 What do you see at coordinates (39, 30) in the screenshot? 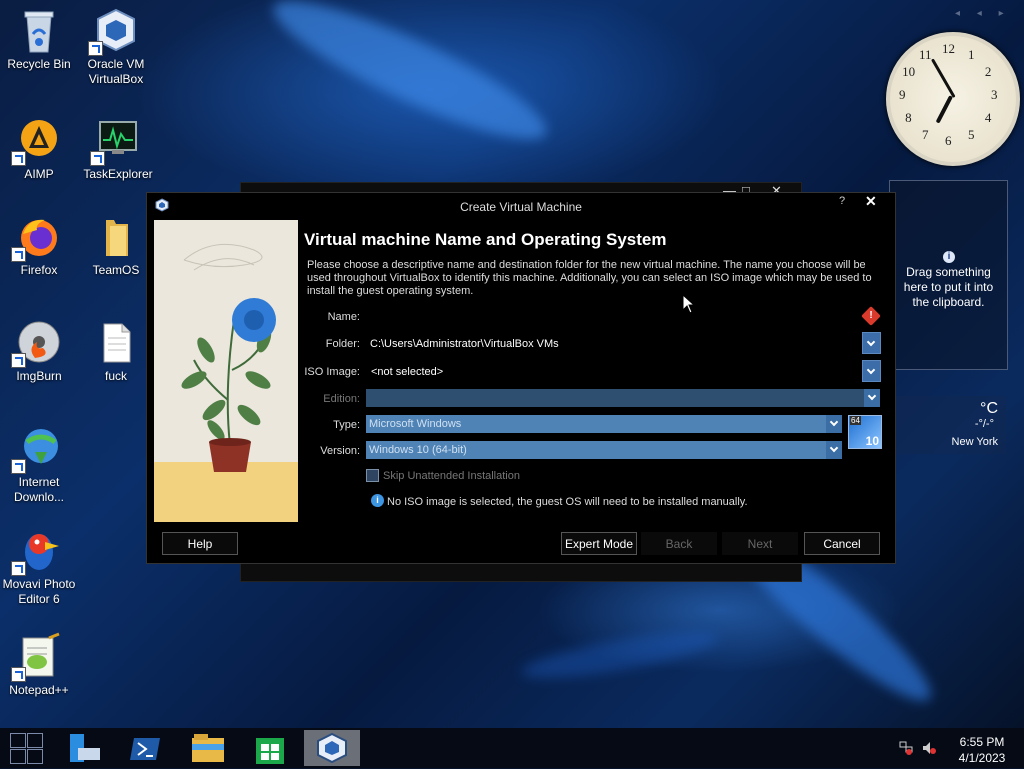
I see `recycle-bin-icon` at bounding box center [39, 30].